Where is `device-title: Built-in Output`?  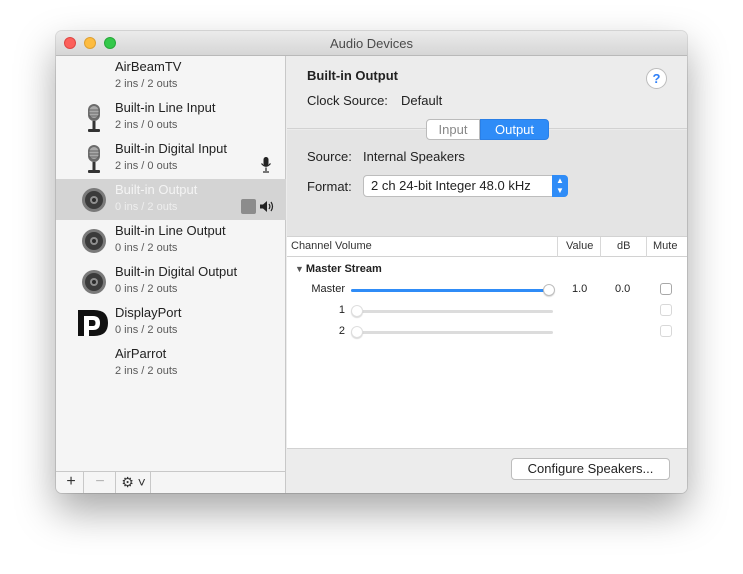
device-title: Built-in Output is located at coordinates (352, 75).